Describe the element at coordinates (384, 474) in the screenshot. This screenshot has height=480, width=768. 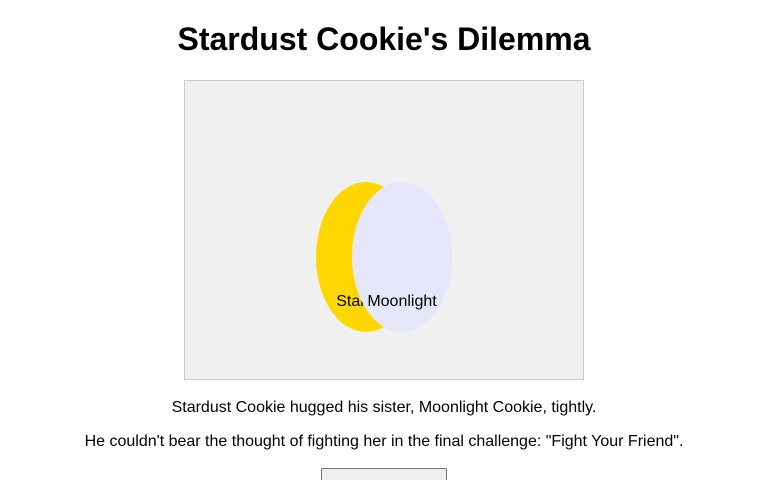
I see `continue-button` at that location.